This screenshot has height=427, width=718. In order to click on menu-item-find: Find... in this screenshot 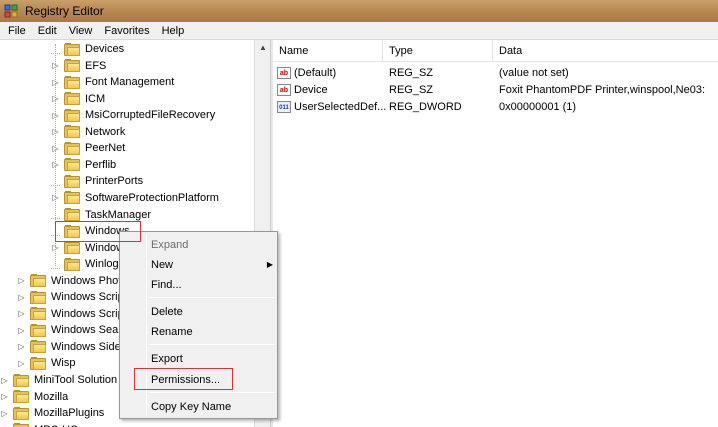, I will do `click(166, 285)`.